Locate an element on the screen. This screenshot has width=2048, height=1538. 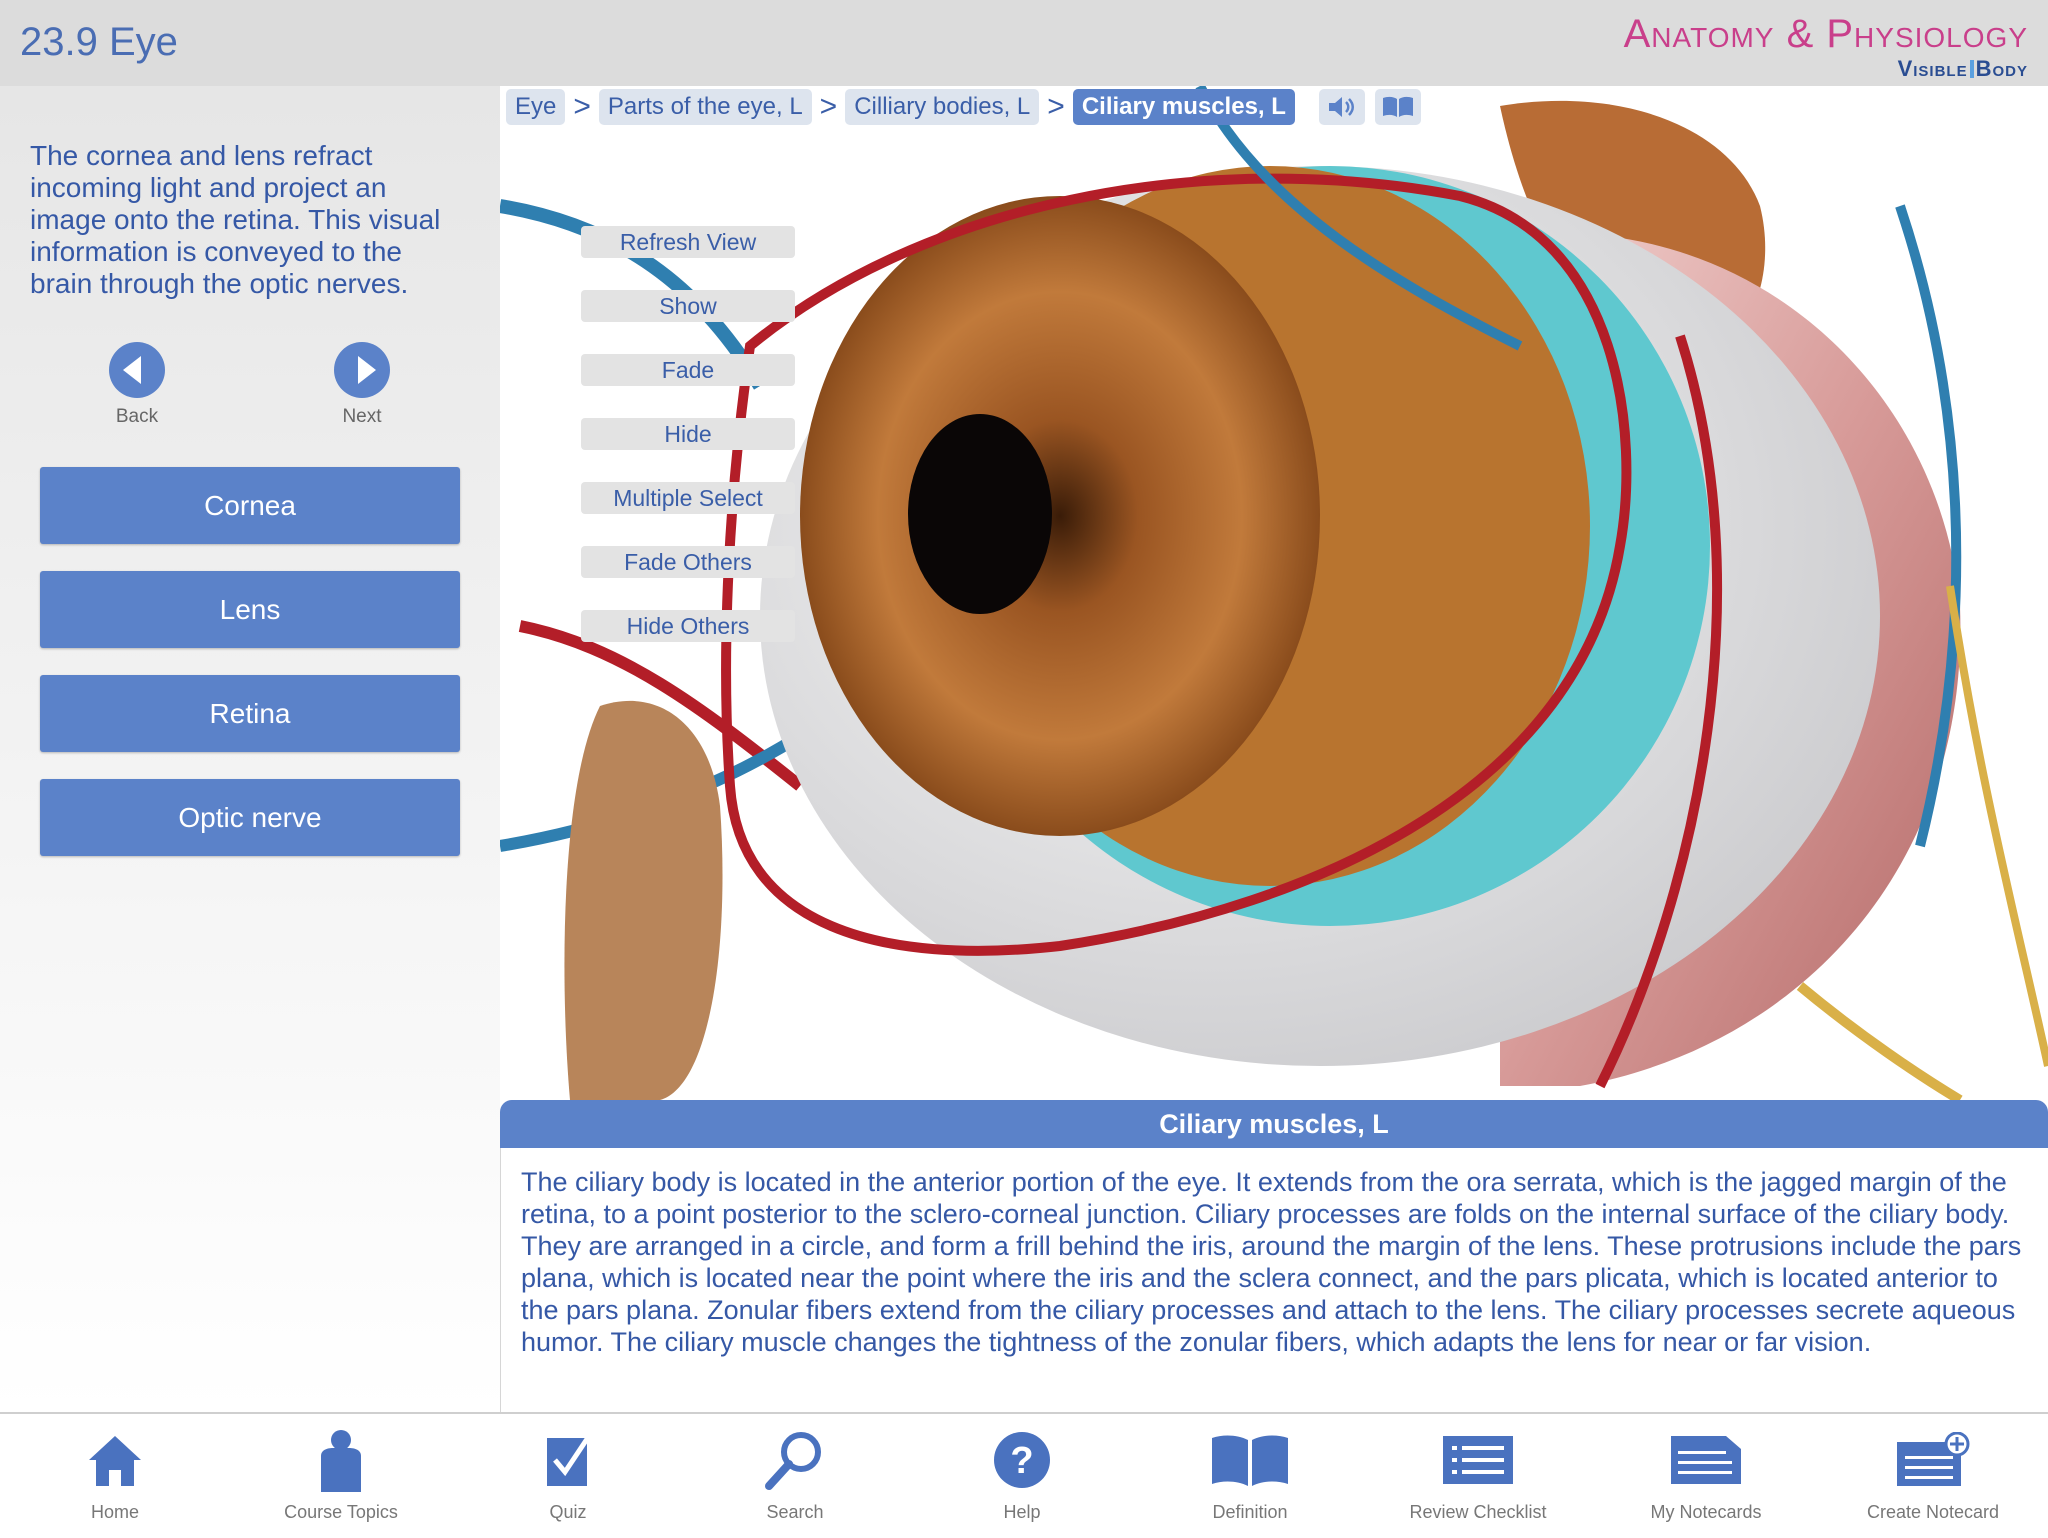
multiple-select-button: Multiple Select is located at coordinates (688, 498).